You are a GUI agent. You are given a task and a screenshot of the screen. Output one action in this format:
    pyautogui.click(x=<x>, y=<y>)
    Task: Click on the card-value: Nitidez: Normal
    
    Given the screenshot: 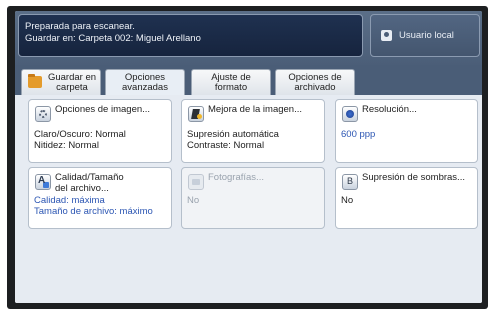 What is the action you would take?
    pyautogui.click(x=66, y=145)
    